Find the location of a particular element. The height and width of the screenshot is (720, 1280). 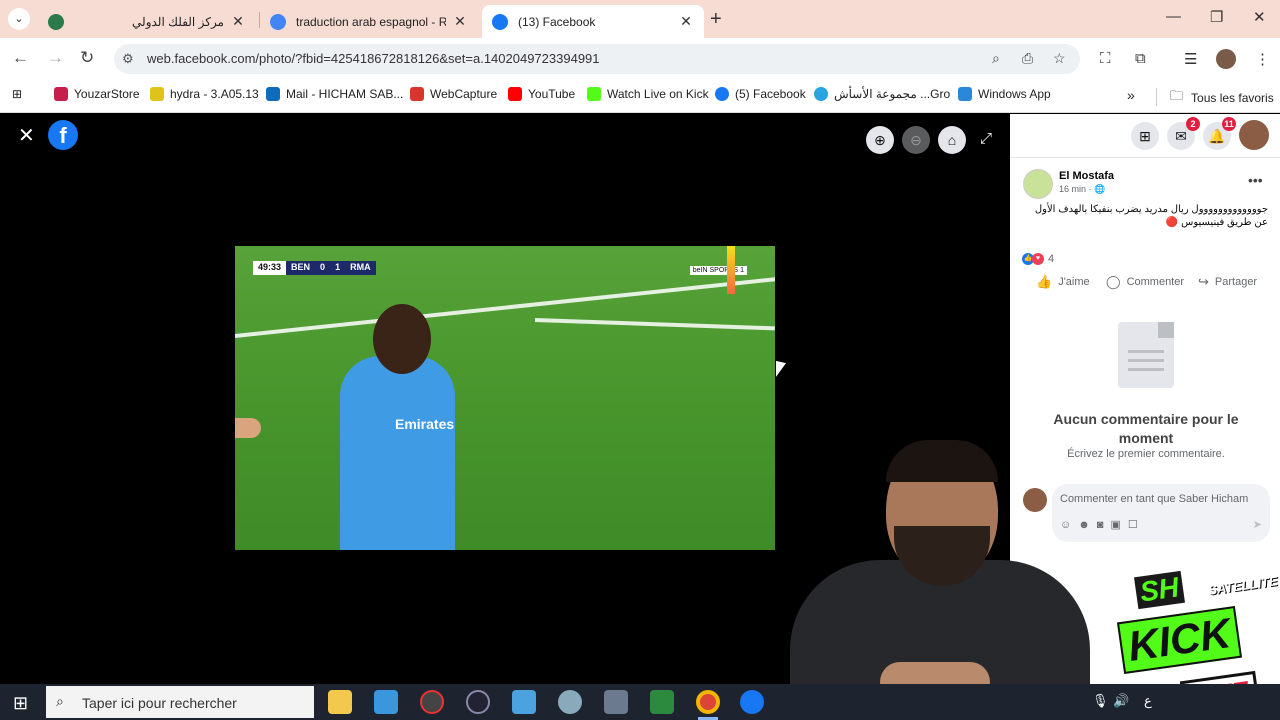

tab-title: (13) Facebook is located at coordinates (557, 21).